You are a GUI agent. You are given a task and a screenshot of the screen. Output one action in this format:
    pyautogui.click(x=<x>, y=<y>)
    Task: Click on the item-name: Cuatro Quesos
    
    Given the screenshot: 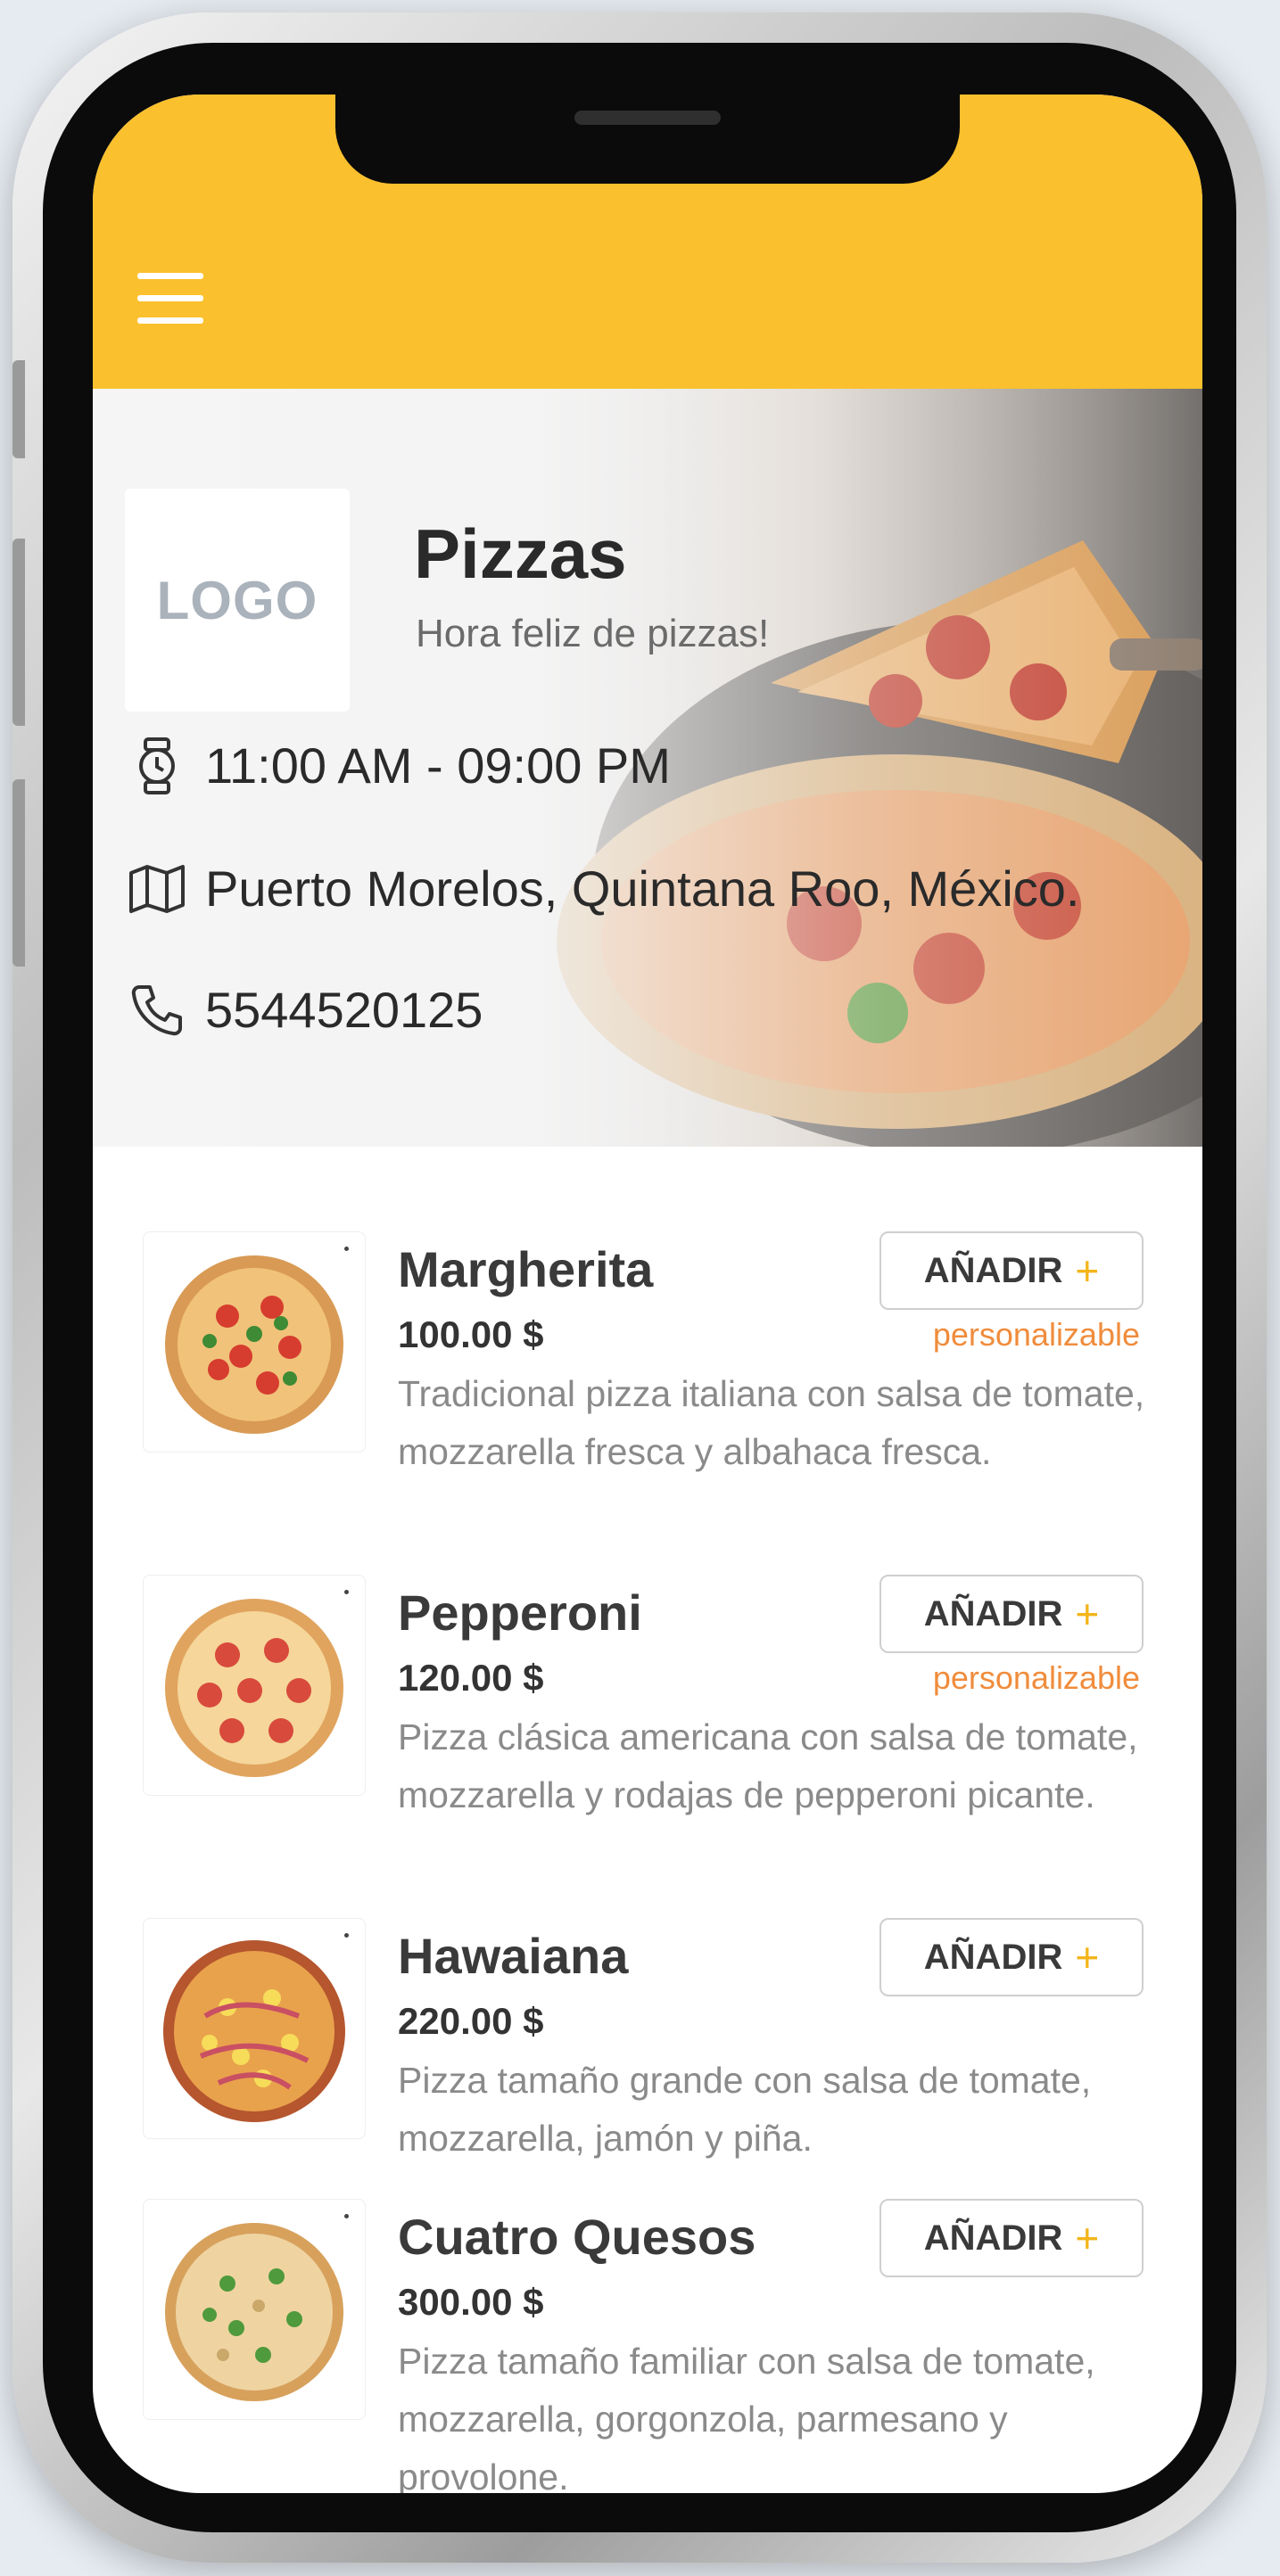 What is the action you would take?
    pyautogui.click(x=577, y=2237)
    